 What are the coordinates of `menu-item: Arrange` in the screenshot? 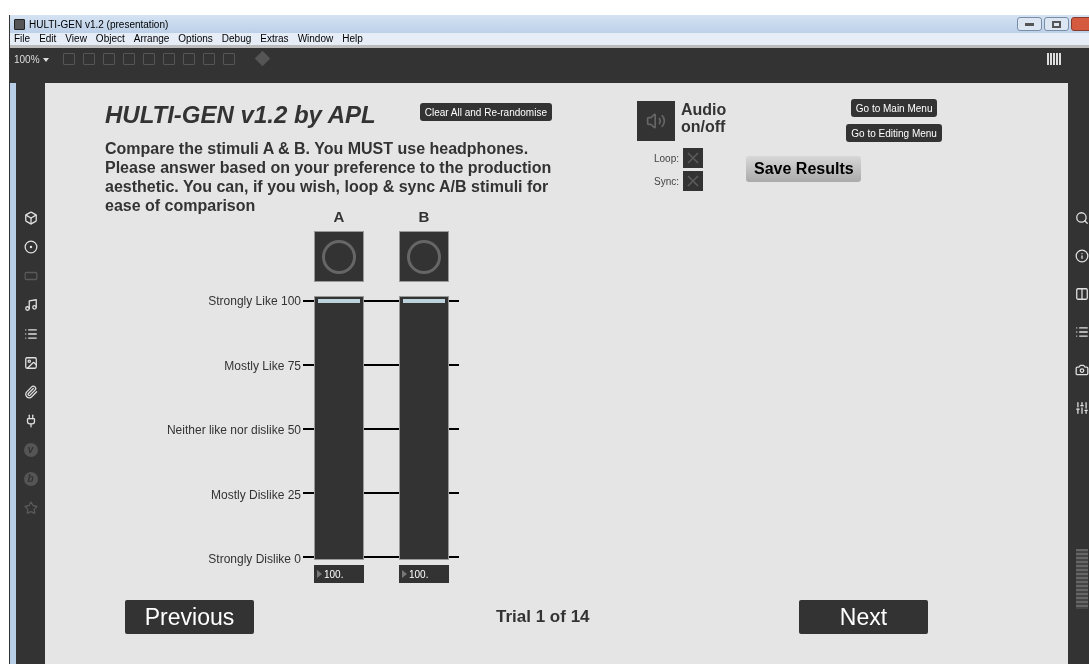 It's located at (151, 39).